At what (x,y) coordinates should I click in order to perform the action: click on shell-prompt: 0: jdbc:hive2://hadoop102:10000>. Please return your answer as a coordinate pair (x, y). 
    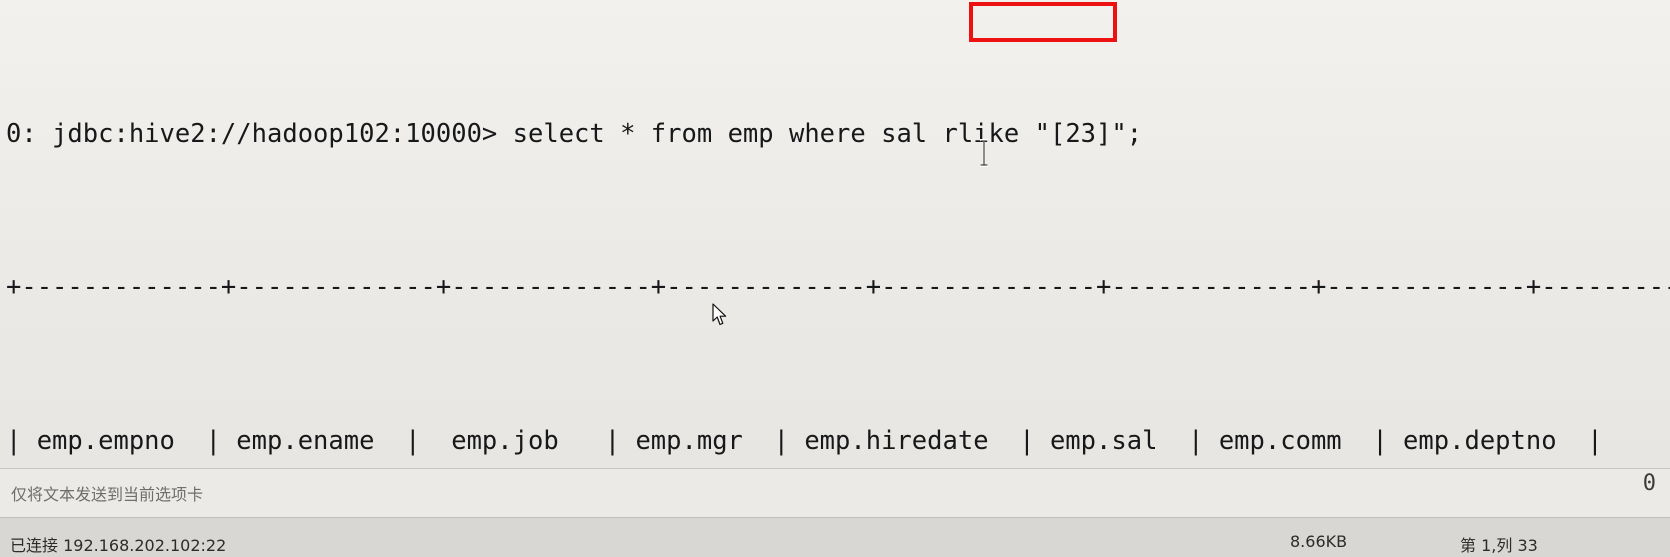
    Looking at the image, I should click on (252, 133).